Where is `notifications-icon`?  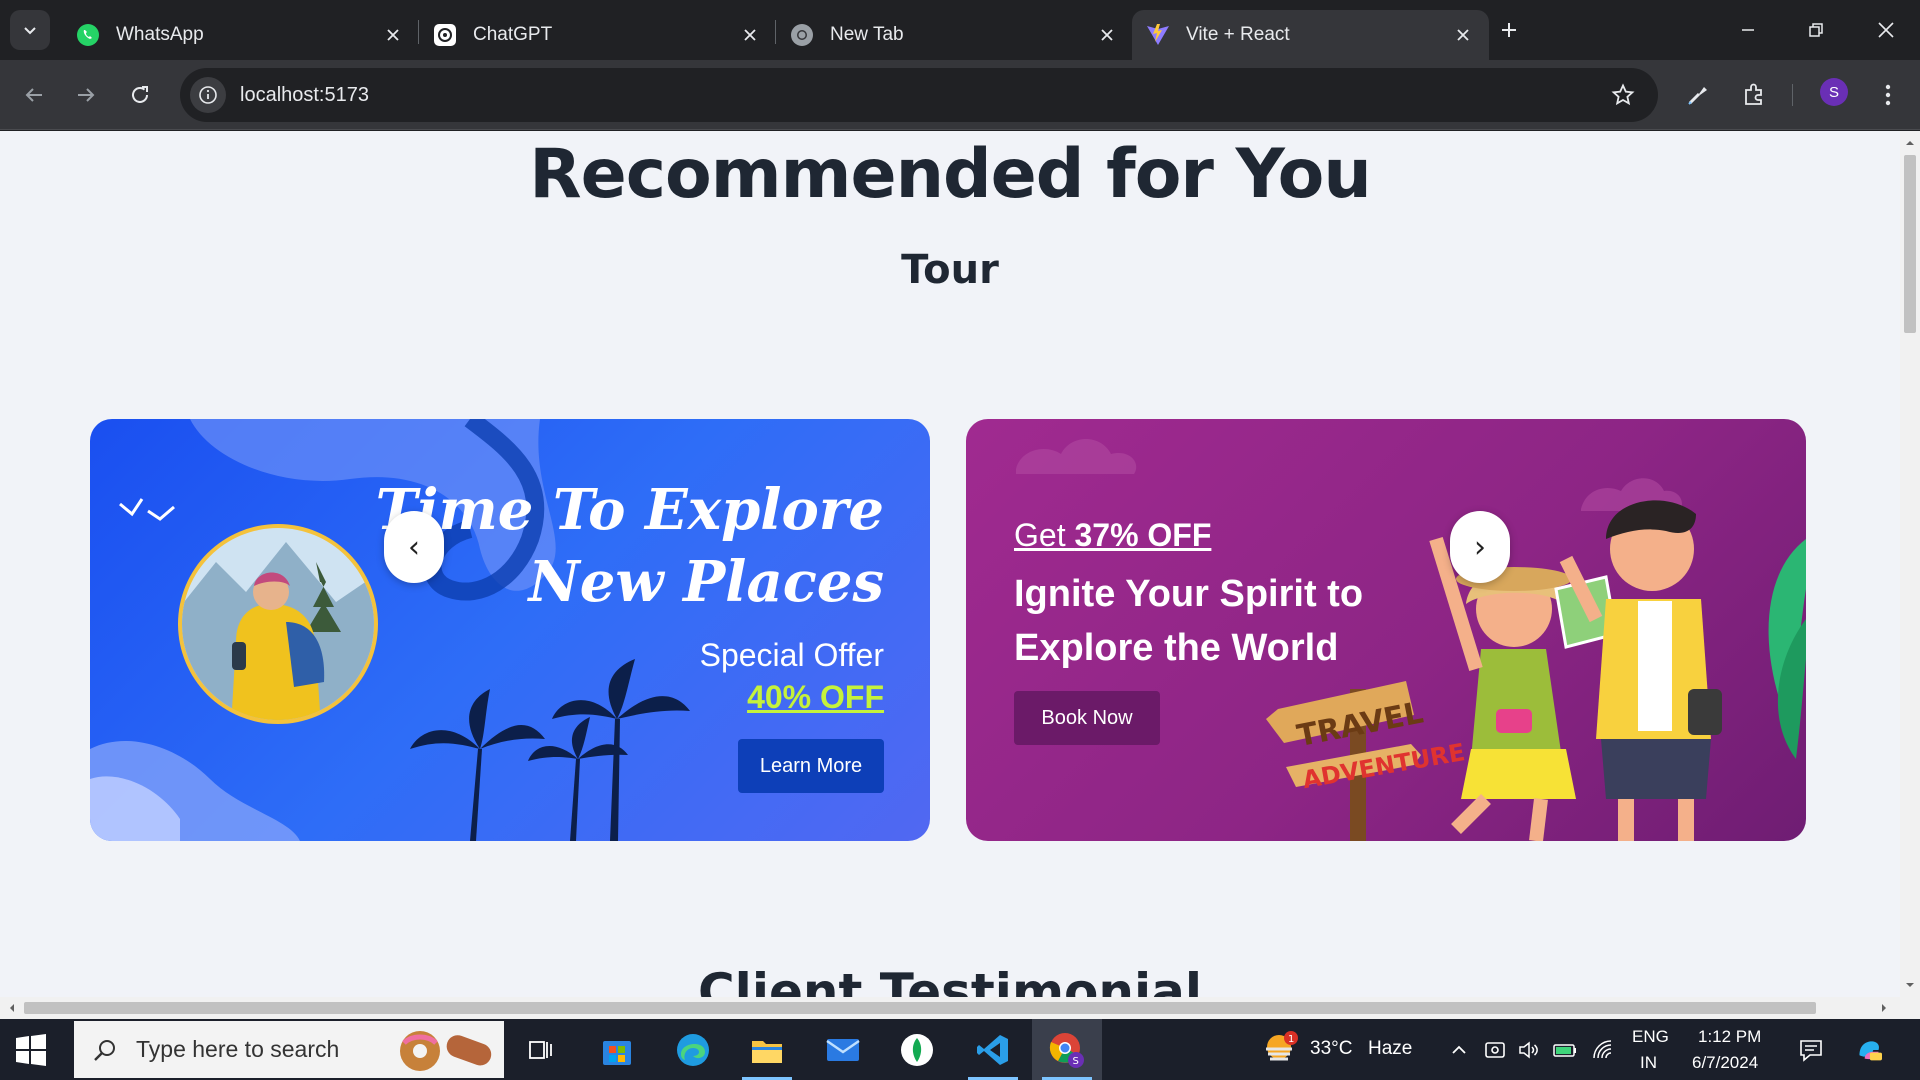 notifications-icon is located at coordinates (1811, 1050).